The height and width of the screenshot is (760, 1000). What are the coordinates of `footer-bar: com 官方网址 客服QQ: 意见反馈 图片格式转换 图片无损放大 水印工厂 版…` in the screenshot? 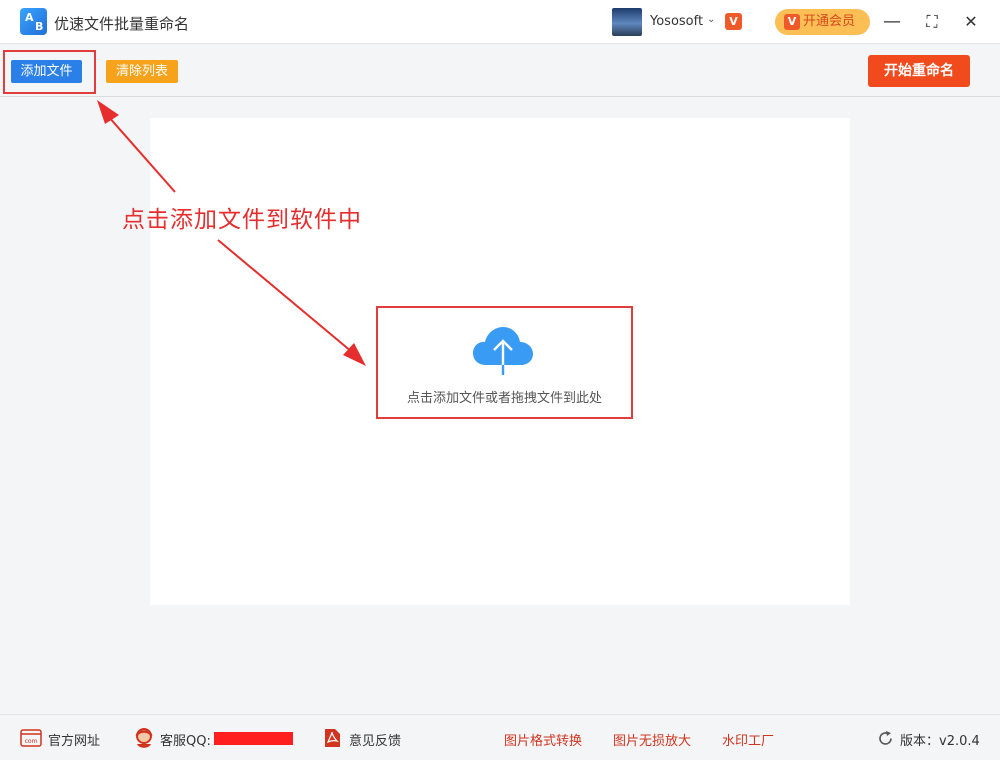 It's located at (500, 737).